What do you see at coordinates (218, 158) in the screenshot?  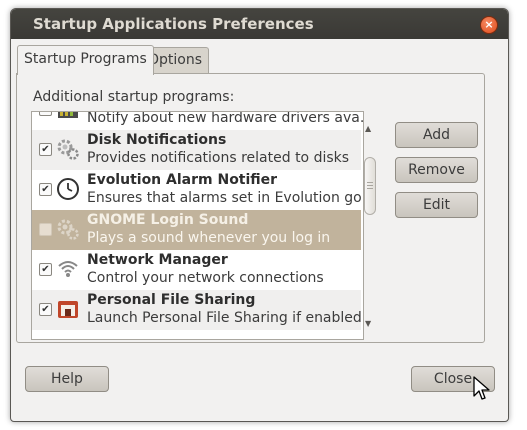 I see `program-description: Provides notifications related to disks` at bounding box center [218, 158].